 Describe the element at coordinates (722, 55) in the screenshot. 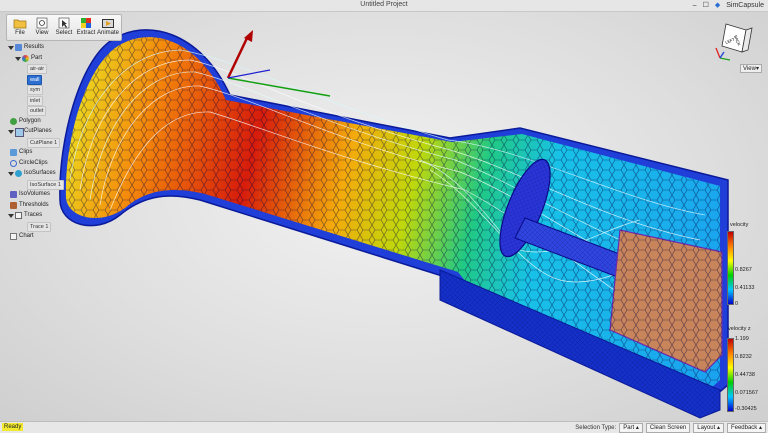

I see `z-axis-icon` at that location.